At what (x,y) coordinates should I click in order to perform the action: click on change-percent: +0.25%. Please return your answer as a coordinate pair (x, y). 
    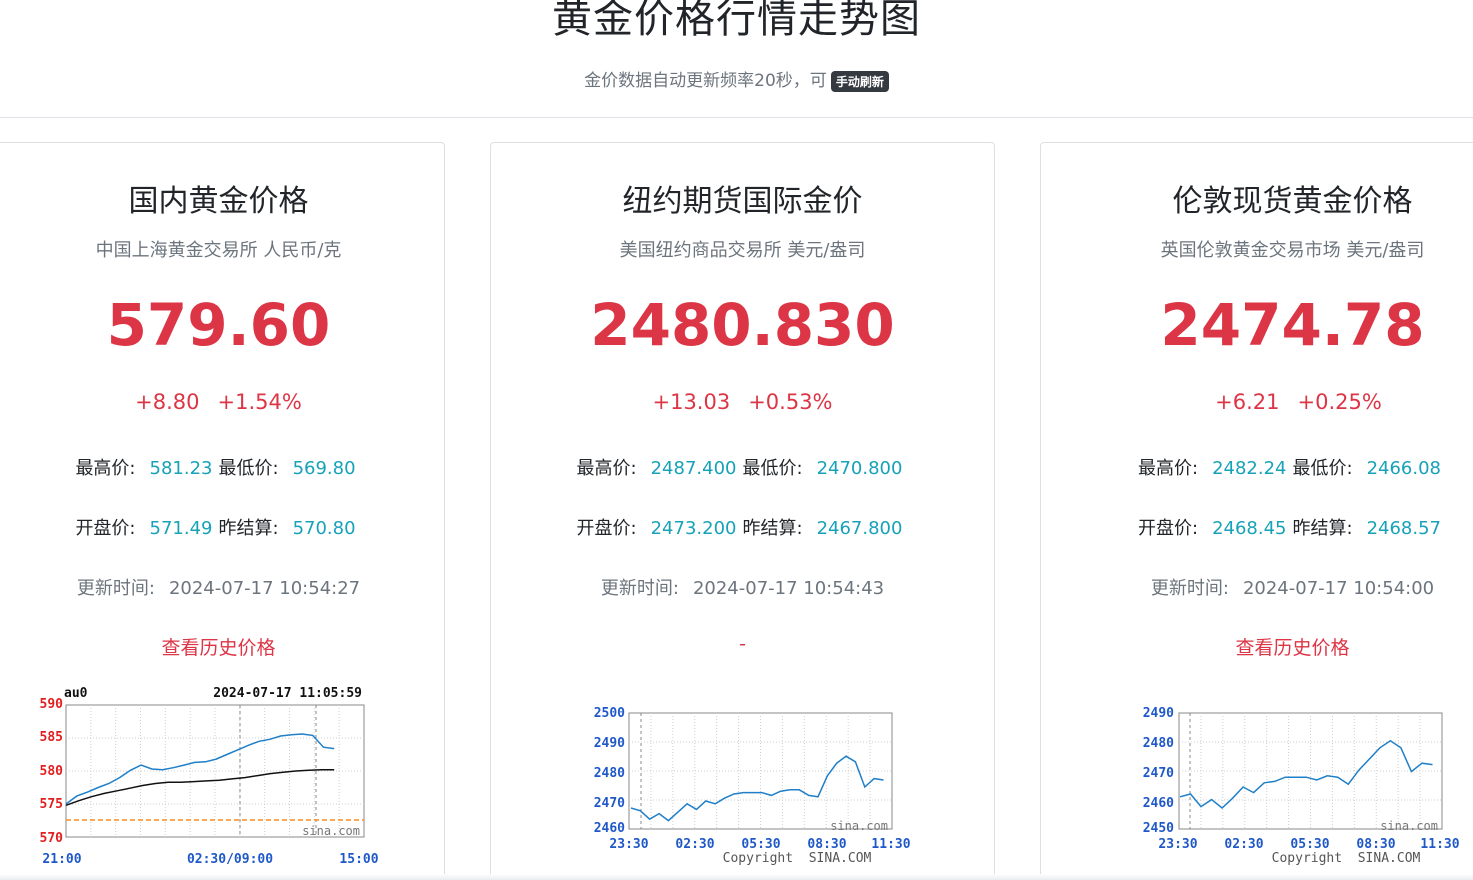
    Looking at the image, I should click on (1339, 402).